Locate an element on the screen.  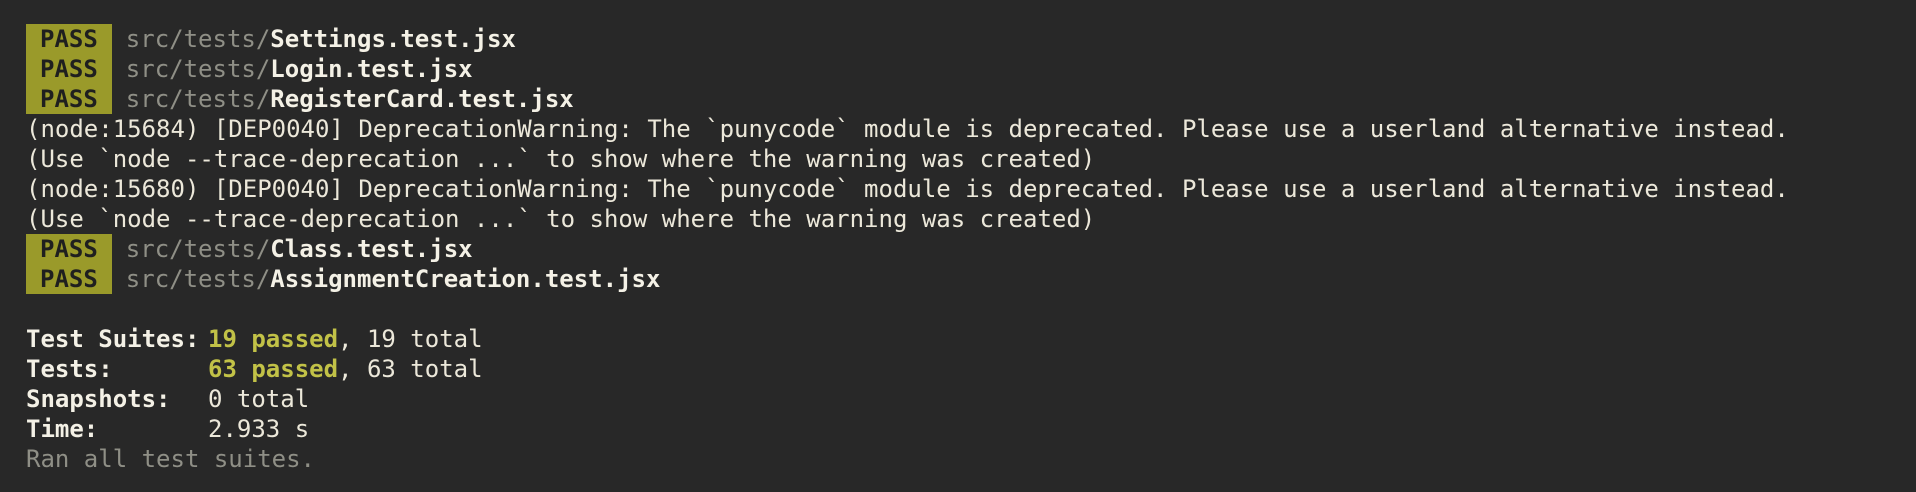
total-count: , 63 total is located at coordinates (410, 369).